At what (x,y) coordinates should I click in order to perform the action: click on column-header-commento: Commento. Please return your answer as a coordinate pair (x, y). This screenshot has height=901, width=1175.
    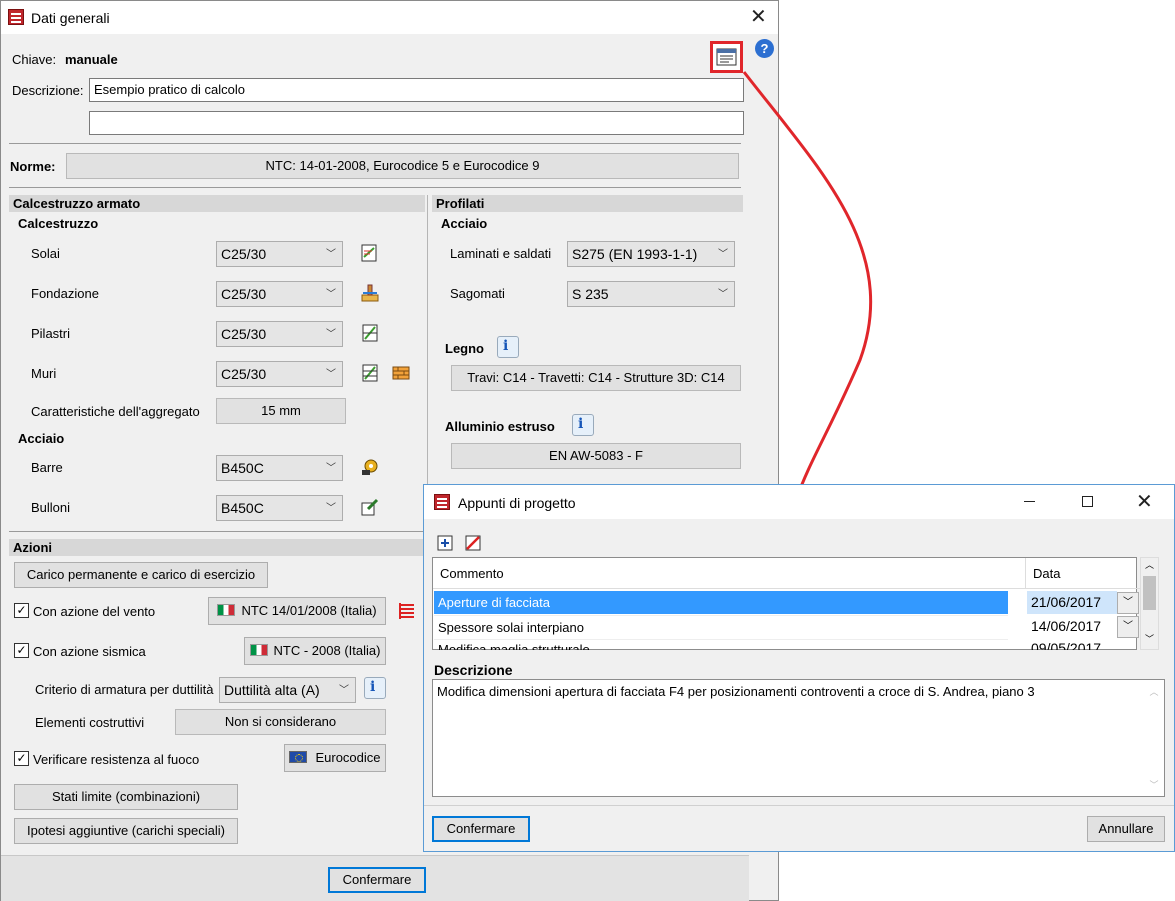
    Looking at the image, I should click on (729, 573).